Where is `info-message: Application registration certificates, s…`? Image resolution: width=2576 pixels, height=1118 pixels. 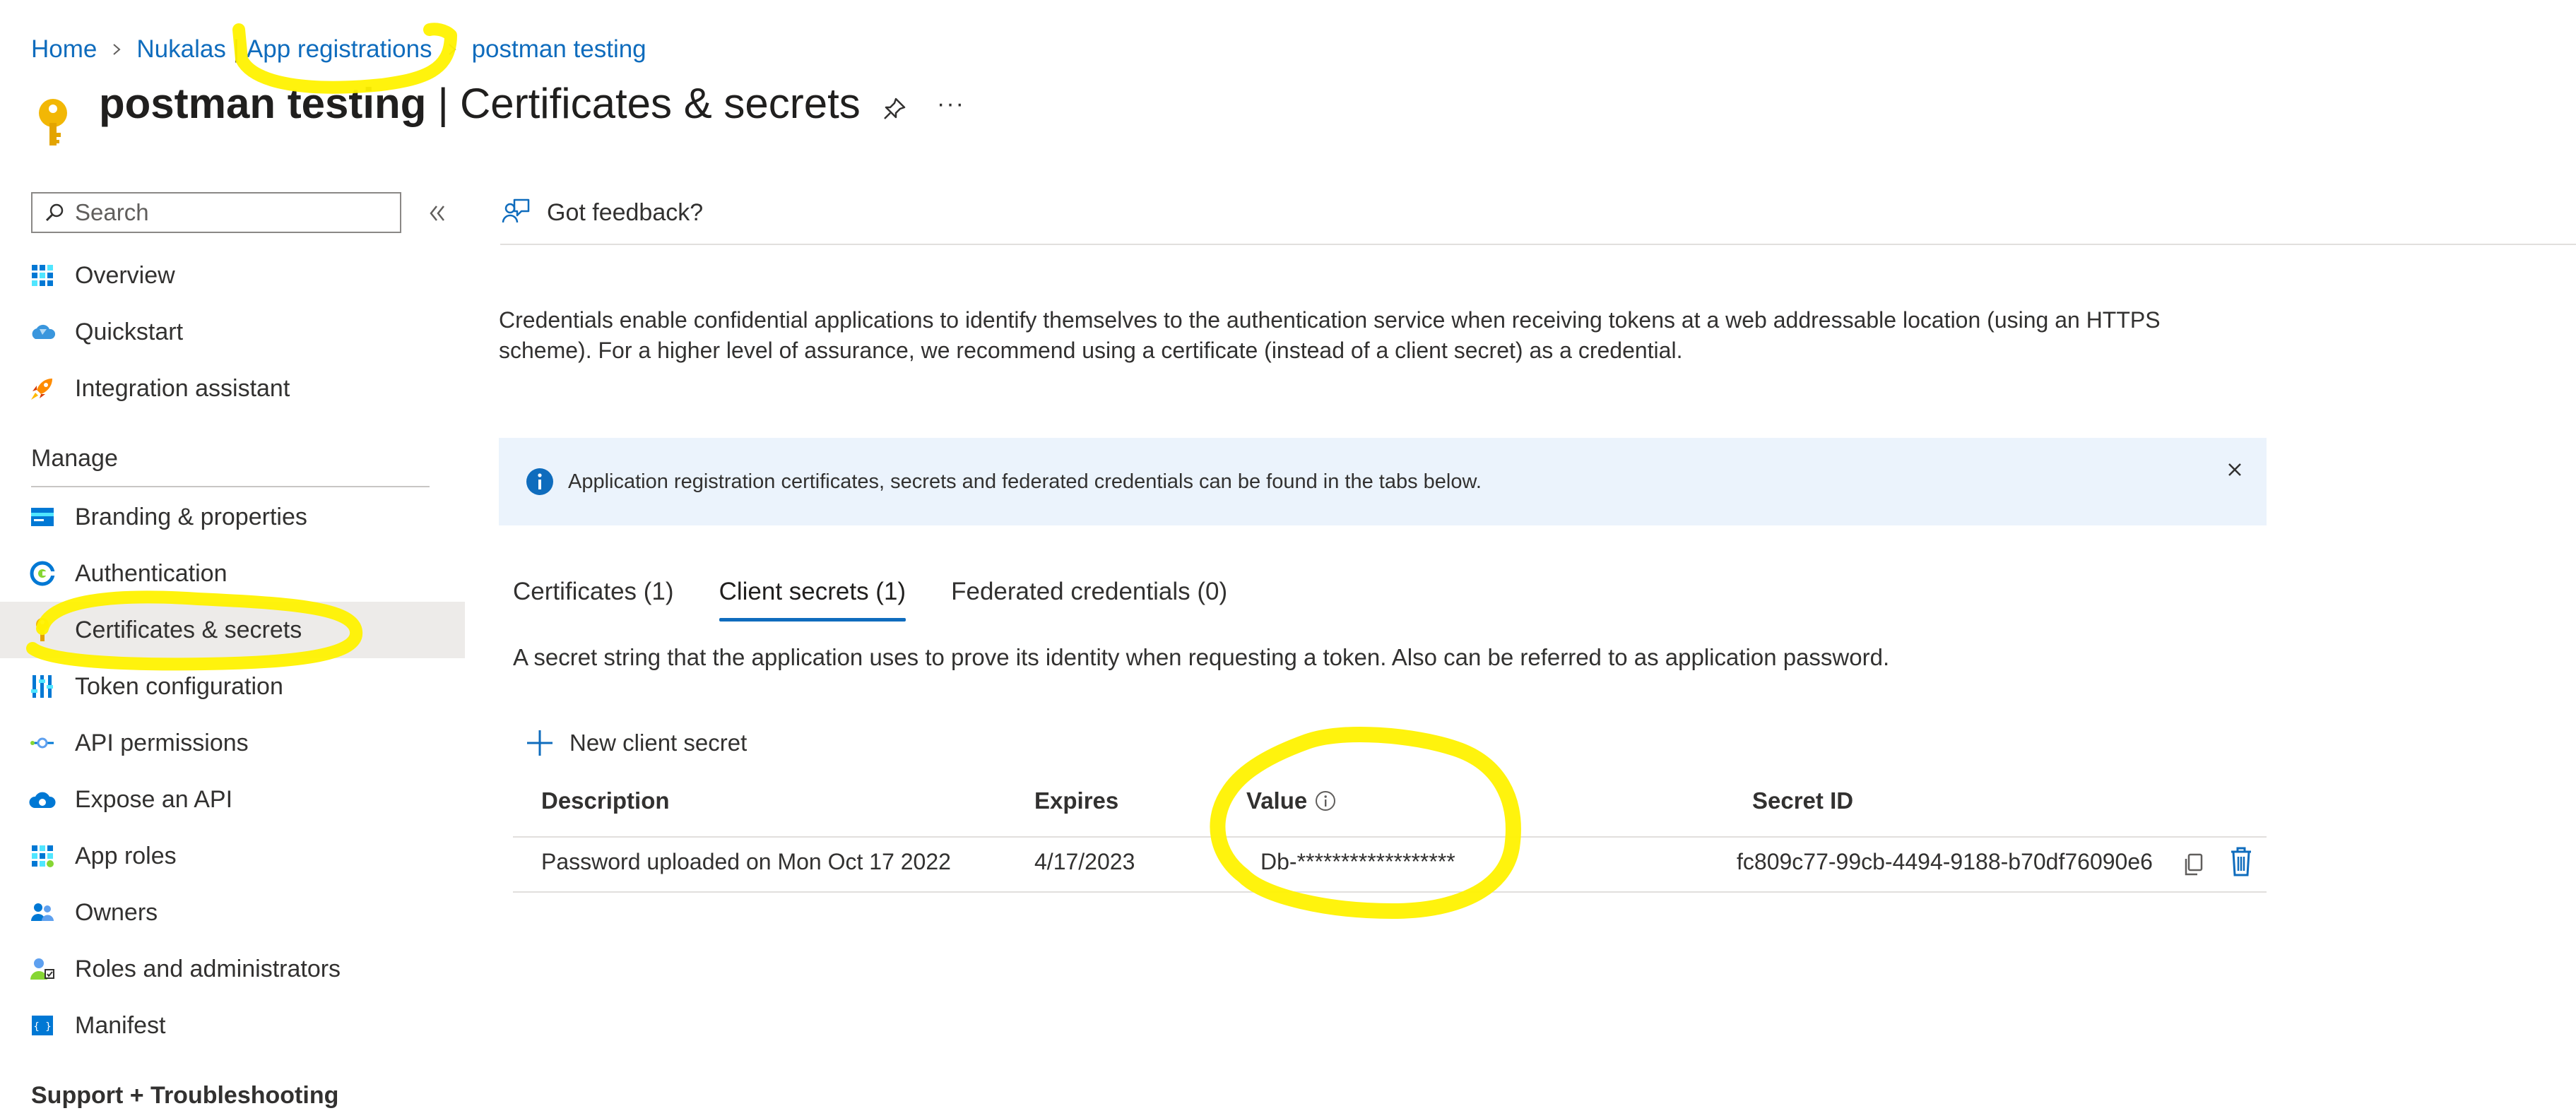 info-message: Application registration certificates, s… is located at coordinates (1025, 481).